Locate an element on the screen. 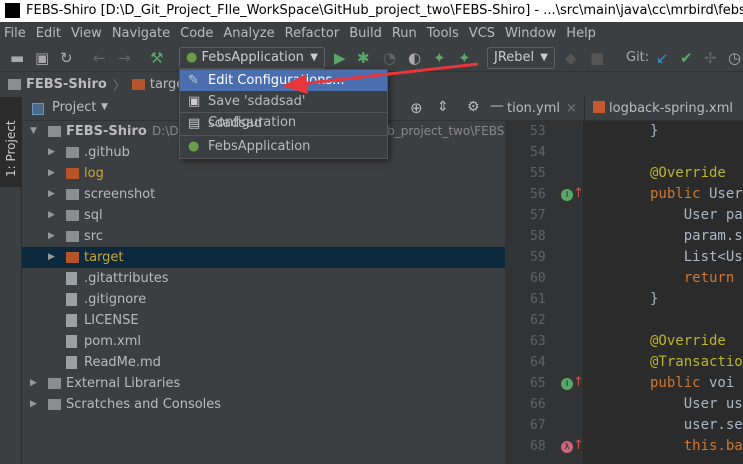 The width and height of the screenshot is (743, 464). arrow-shaft is located at coordinates (389, 74).